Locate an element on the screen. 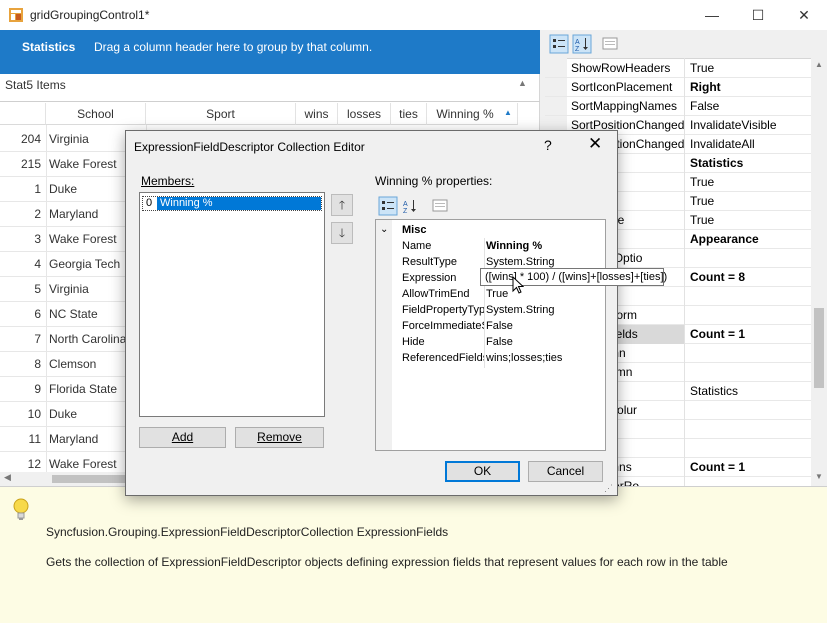 The image size is (827, 623). property-row: Name Winning % is located at coordinates (490, 246).